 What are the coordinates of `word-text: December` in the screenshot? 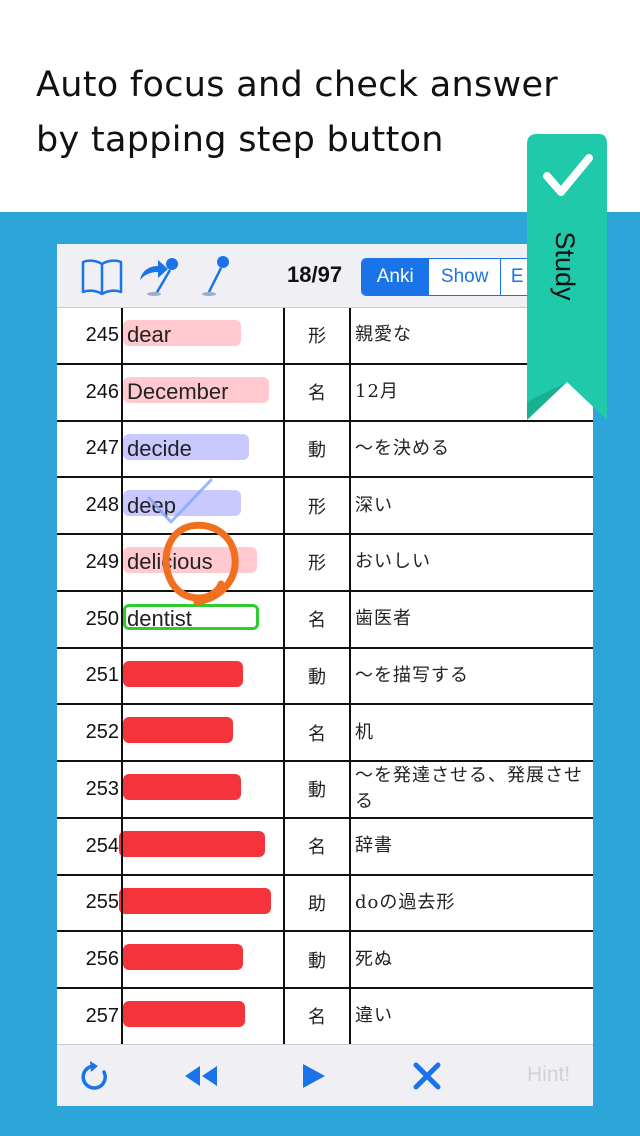 It's located at (178, 392).